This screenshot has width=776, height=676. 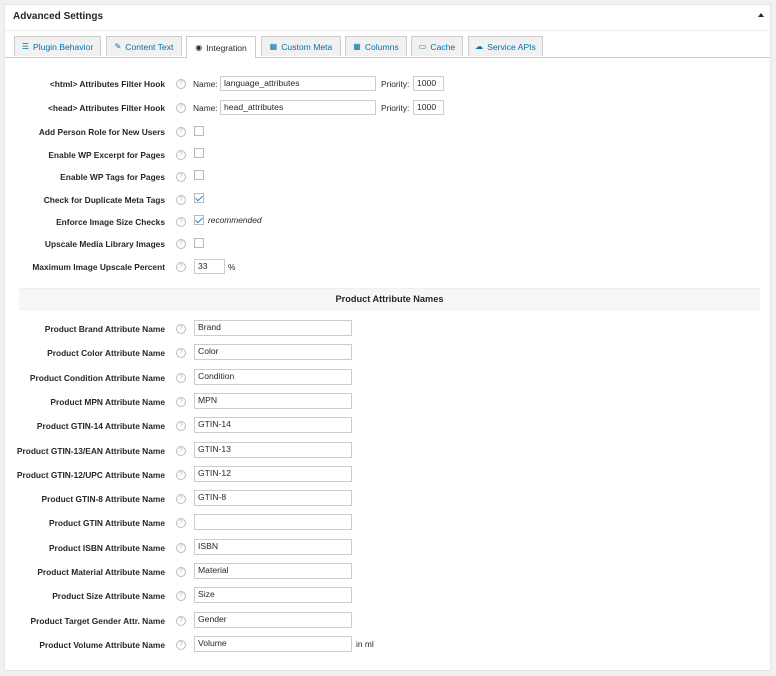 I want to click on tab-label: Cache, so click(x=443, y=46).